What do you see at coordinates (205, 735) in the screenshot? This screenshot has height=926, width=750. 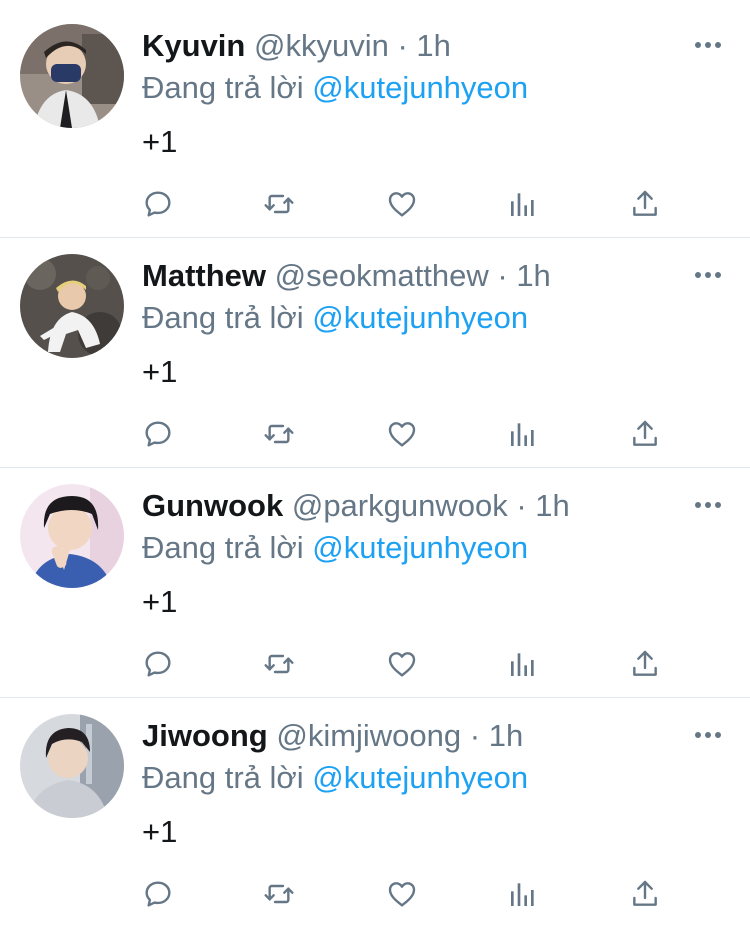 I see `display-name: Jiwoong` at bounding box center [205, 735].